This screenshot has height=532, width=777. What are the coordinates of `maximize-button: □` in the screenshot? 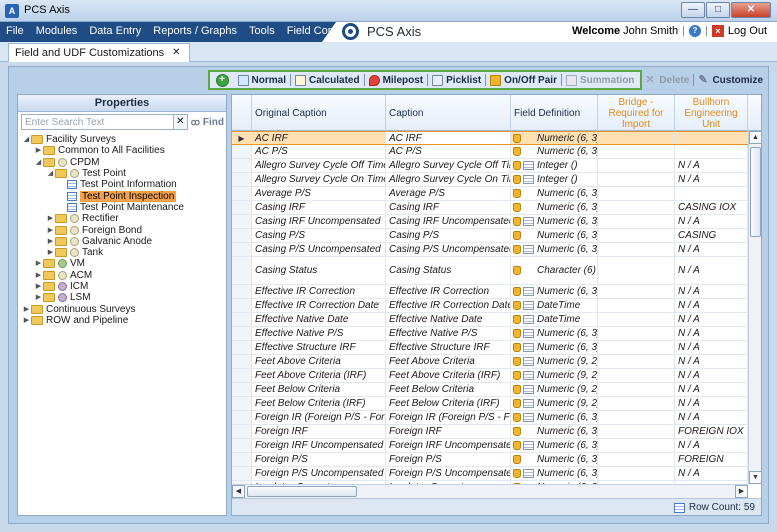 It's located at (718, 10).